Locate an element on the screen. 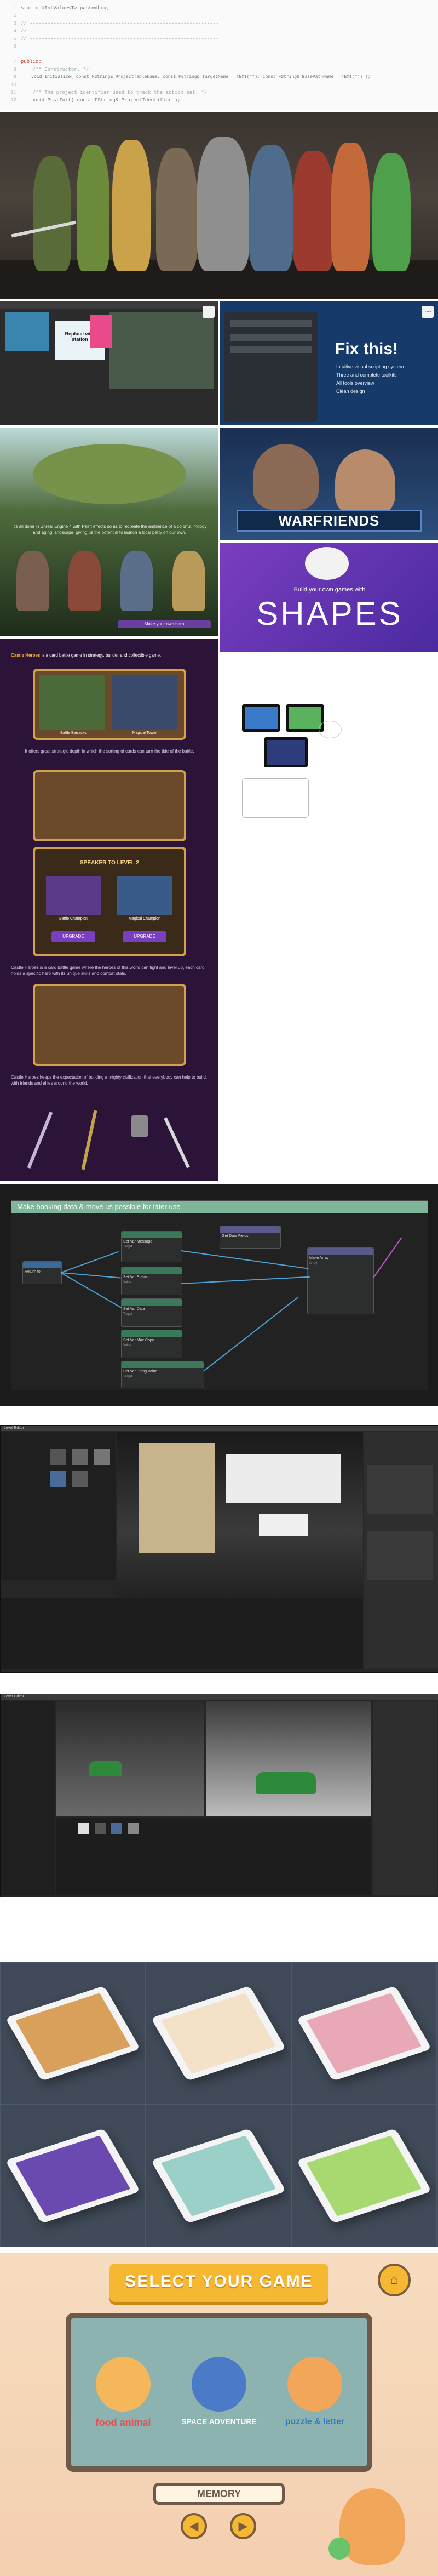  board-label: Battle Barracks is located at coordinates (73, 733).